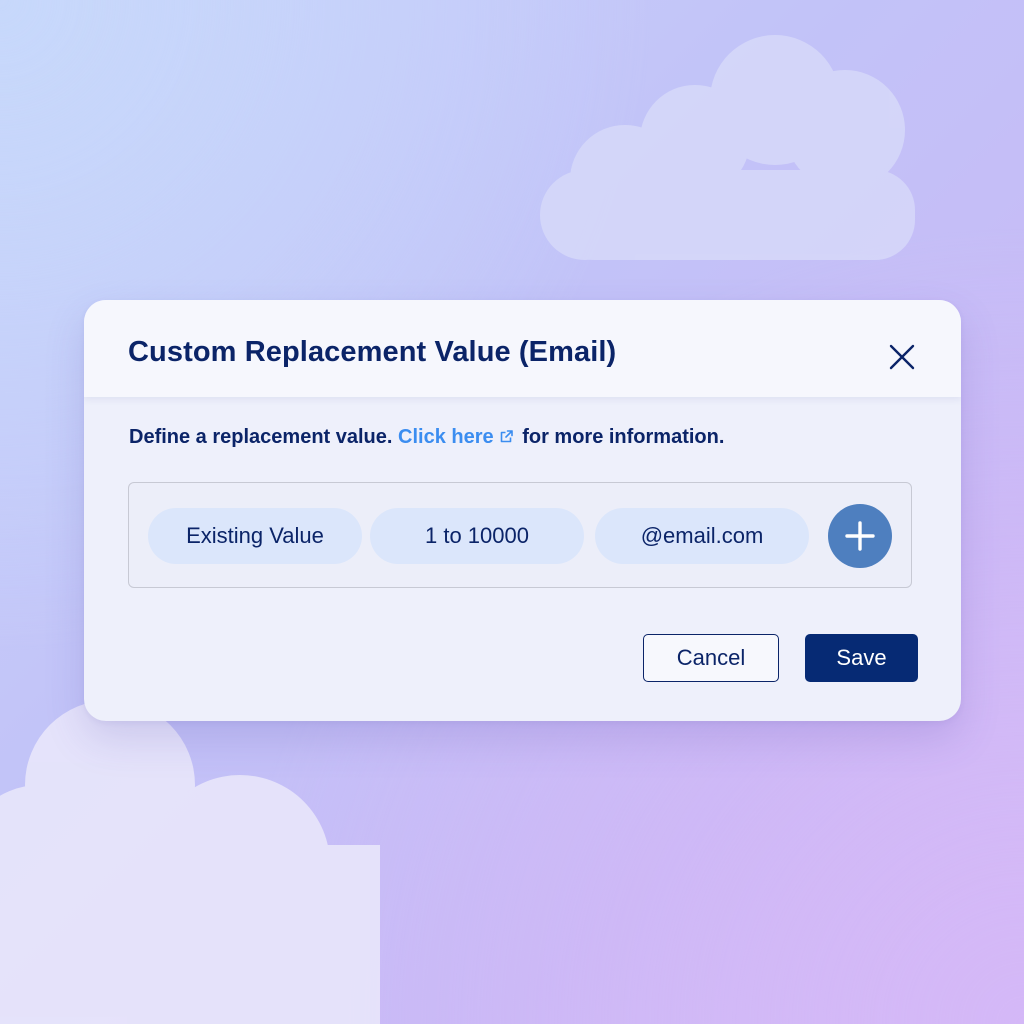 This screenshot has height=1024, width=1024. I want to click on dialog-header: Custom Replacement Value (Email), so click(522, 348).